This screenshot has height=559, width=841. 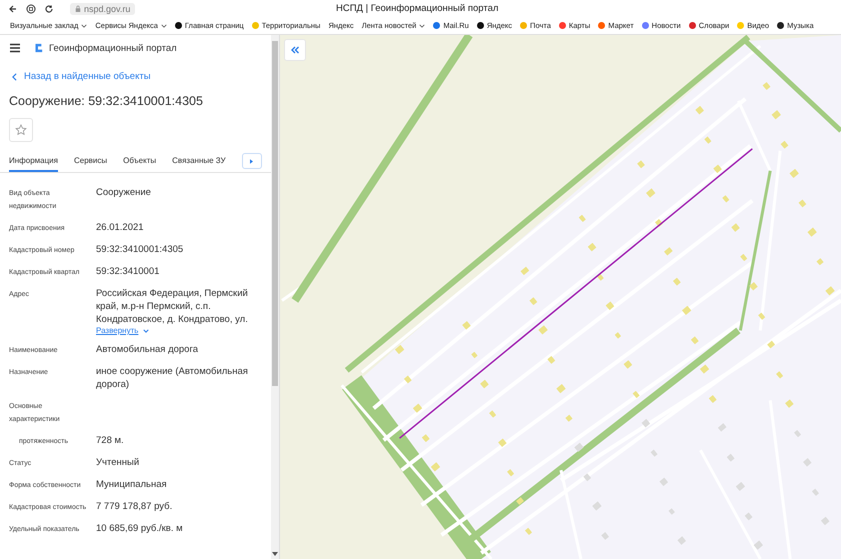 I want to click on field-value: 59:32:3410001:4305, so click(x=140, y=249).